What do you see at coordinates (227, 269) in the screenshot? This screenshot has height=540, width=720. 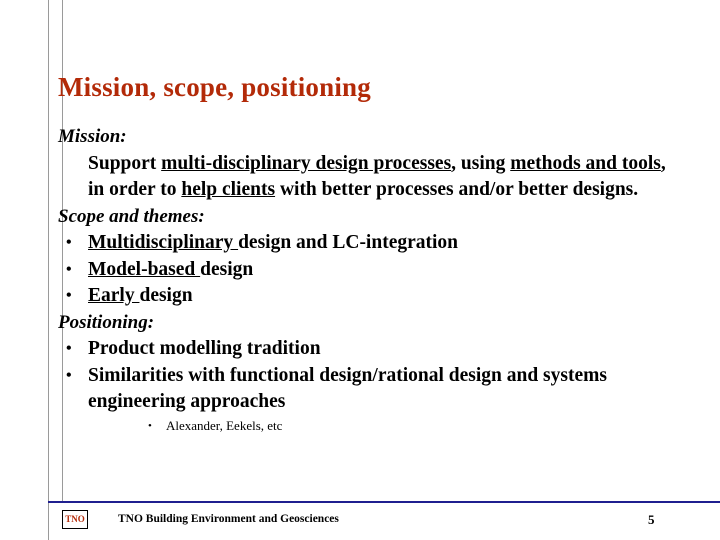 I see `scope-item-1-rest: design` at bounding box center [227, 269].